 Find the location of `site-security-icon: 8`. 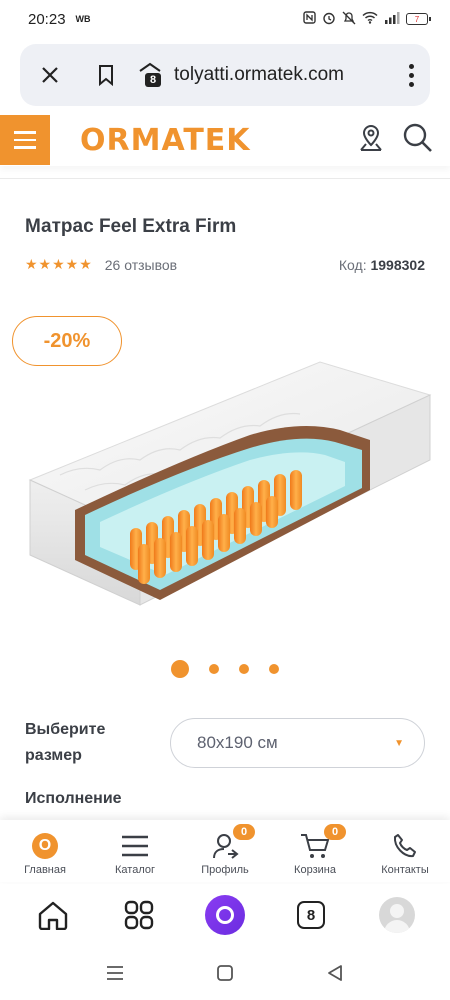

site-security-icon: 8 is located at coordinates (150, 75).